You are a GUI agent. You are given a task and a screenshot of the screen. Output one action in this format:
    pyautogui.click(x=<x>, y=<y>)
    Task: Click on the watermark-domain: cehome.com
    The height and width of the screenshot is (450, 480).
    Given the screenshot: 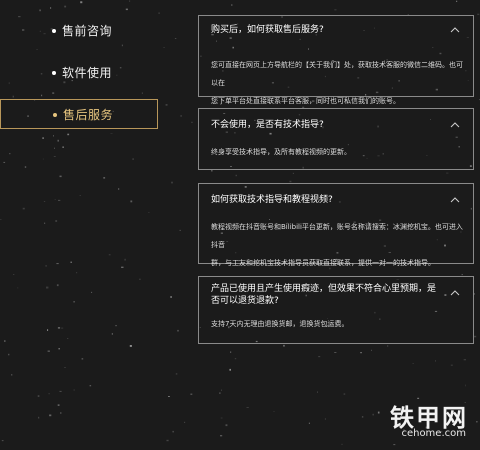 What is the action you would take?
    pyautogui.click(x=433, y=433)
    